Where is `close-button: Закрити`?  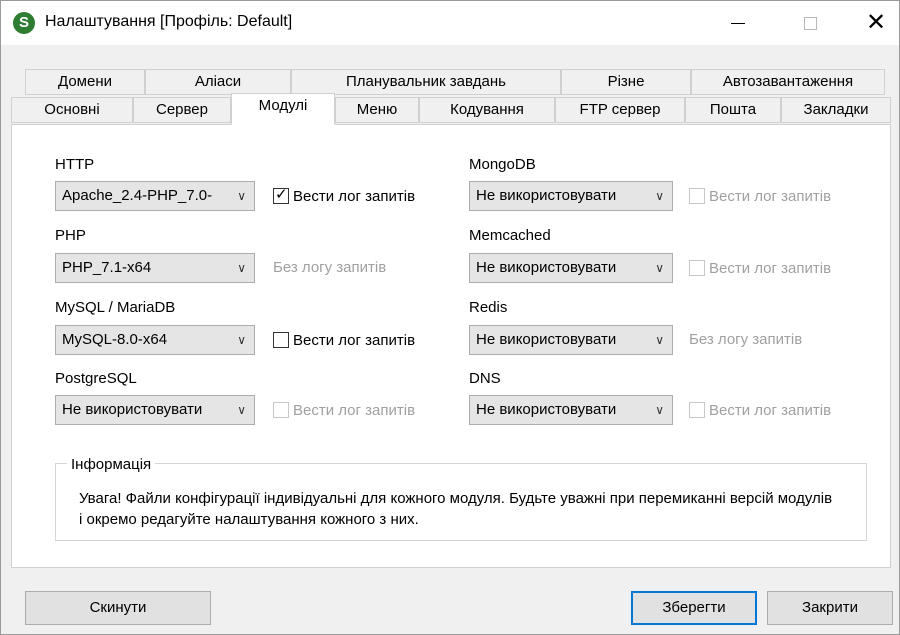 close-button: Закрити is located at coordinates (830, 608).